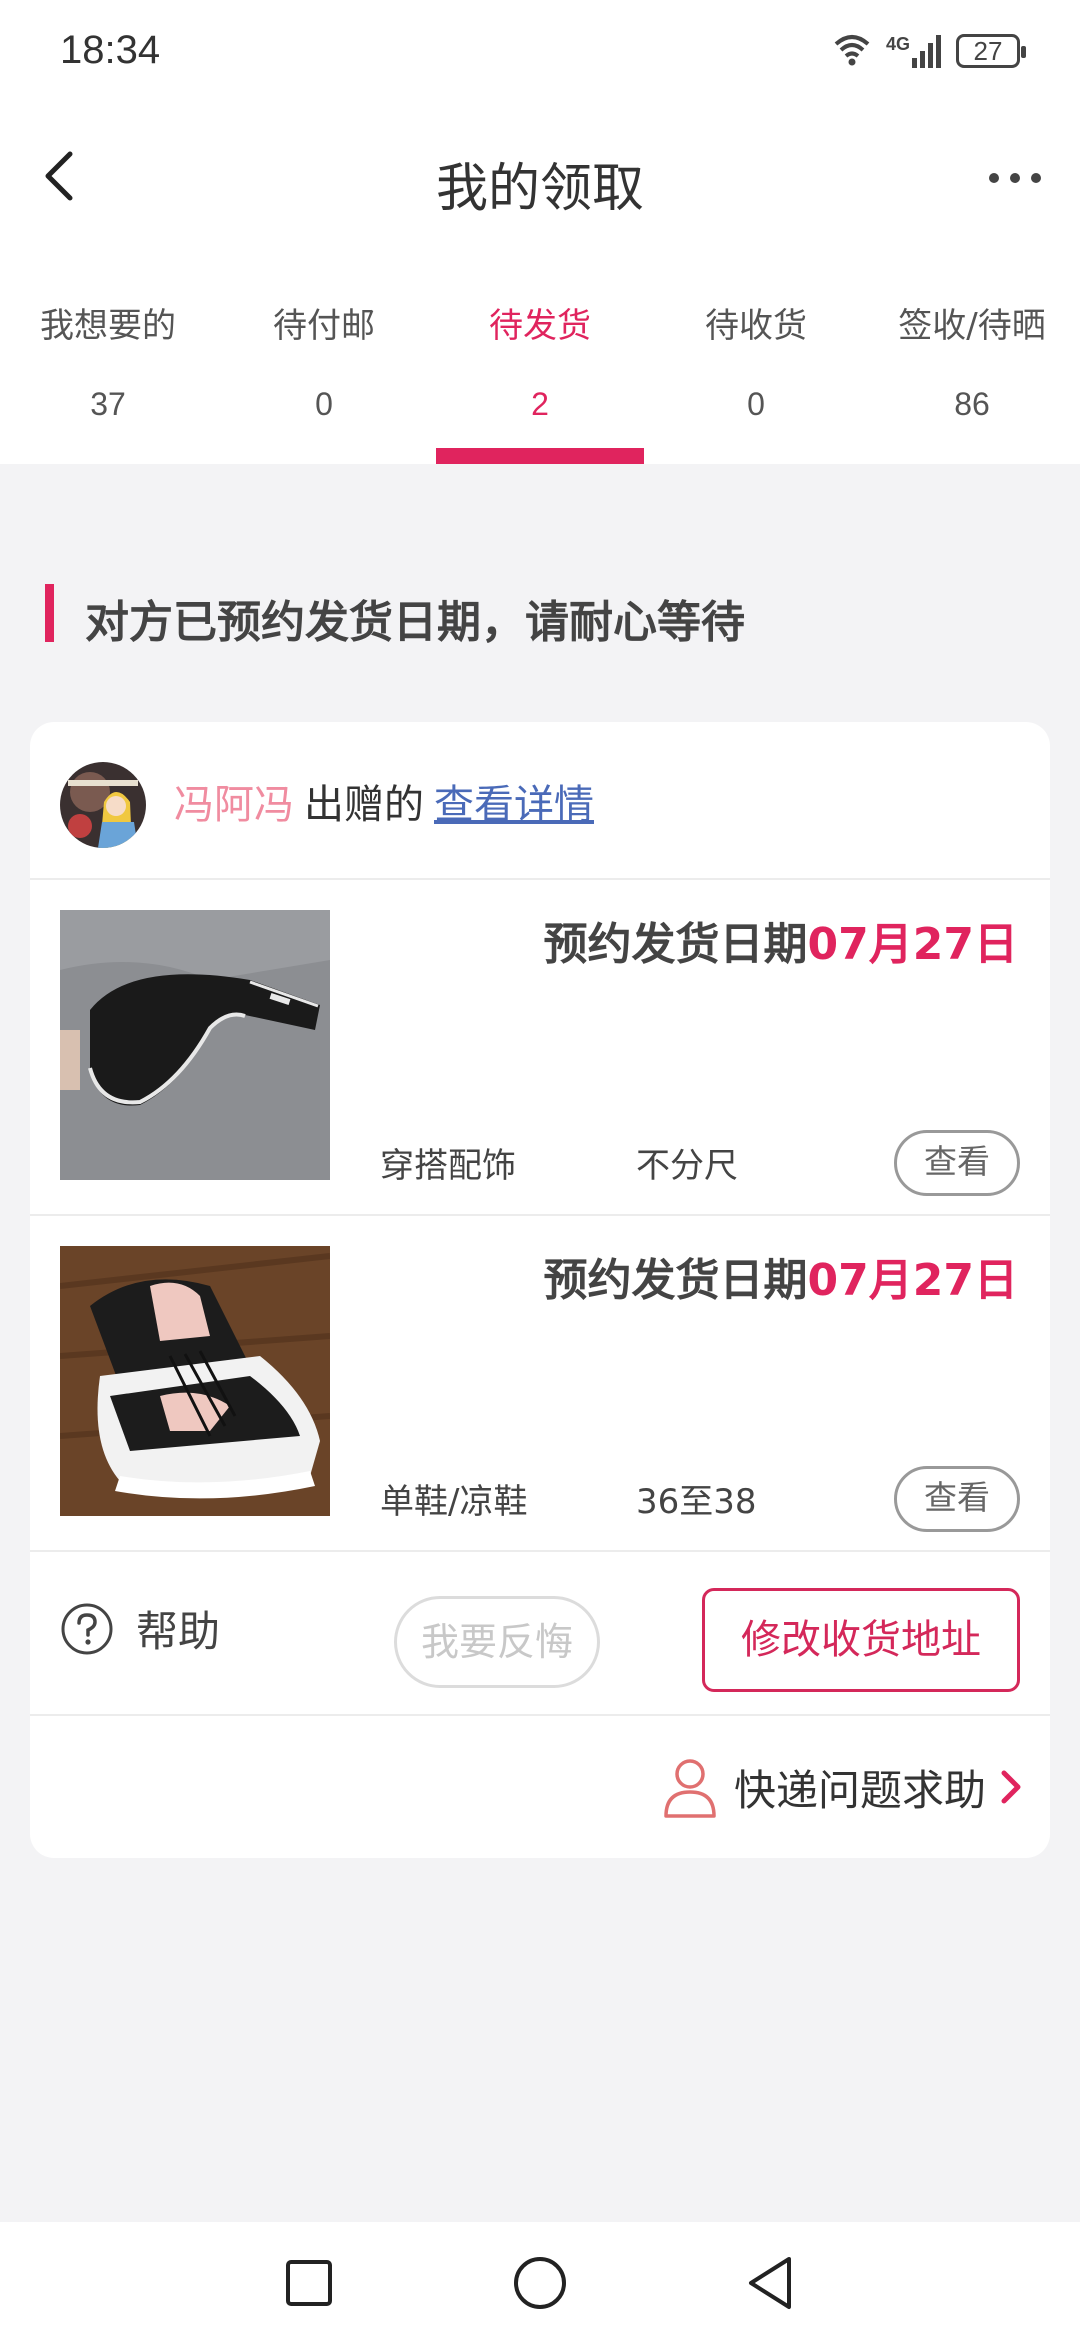 This screenshot has width=1080, height=2340. Describe the element at coordinates (514, 805) in the screenshot. I see `view-details-link: 查看详情` at that location.